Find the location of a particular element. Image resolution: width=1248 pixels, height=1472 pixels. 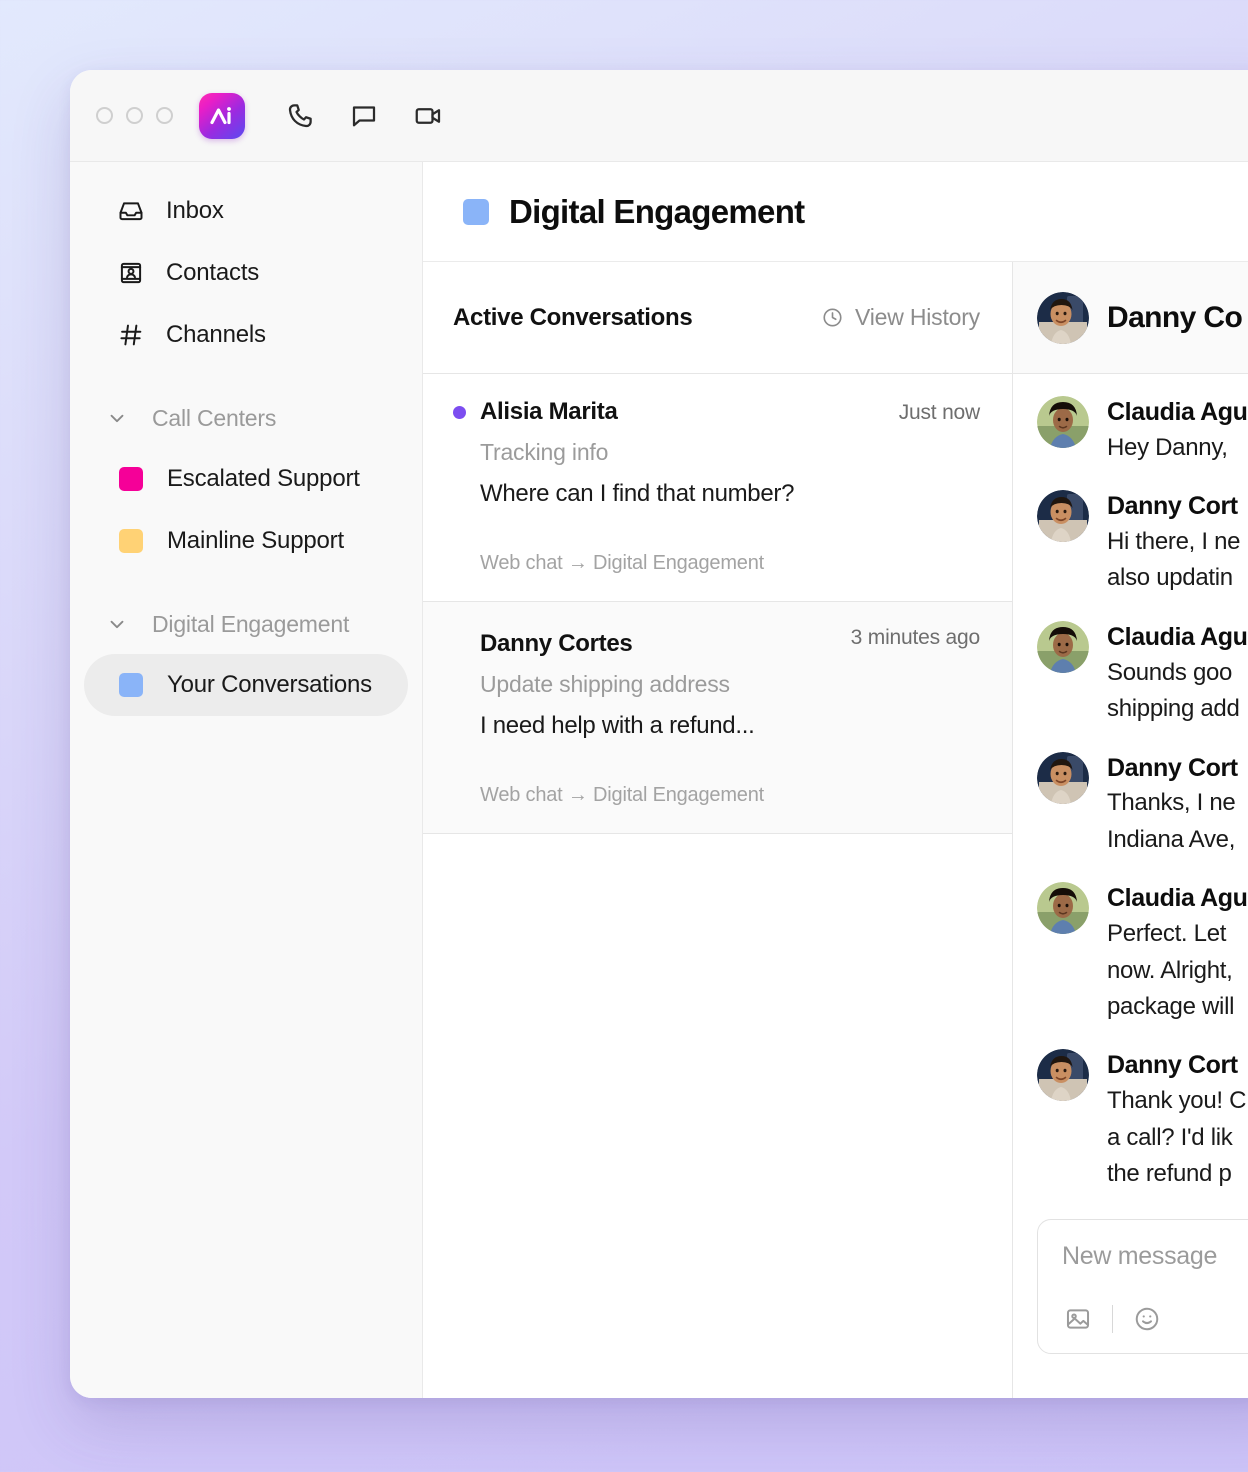

new-message-input: New message is located at coordinates (1155, 1256).